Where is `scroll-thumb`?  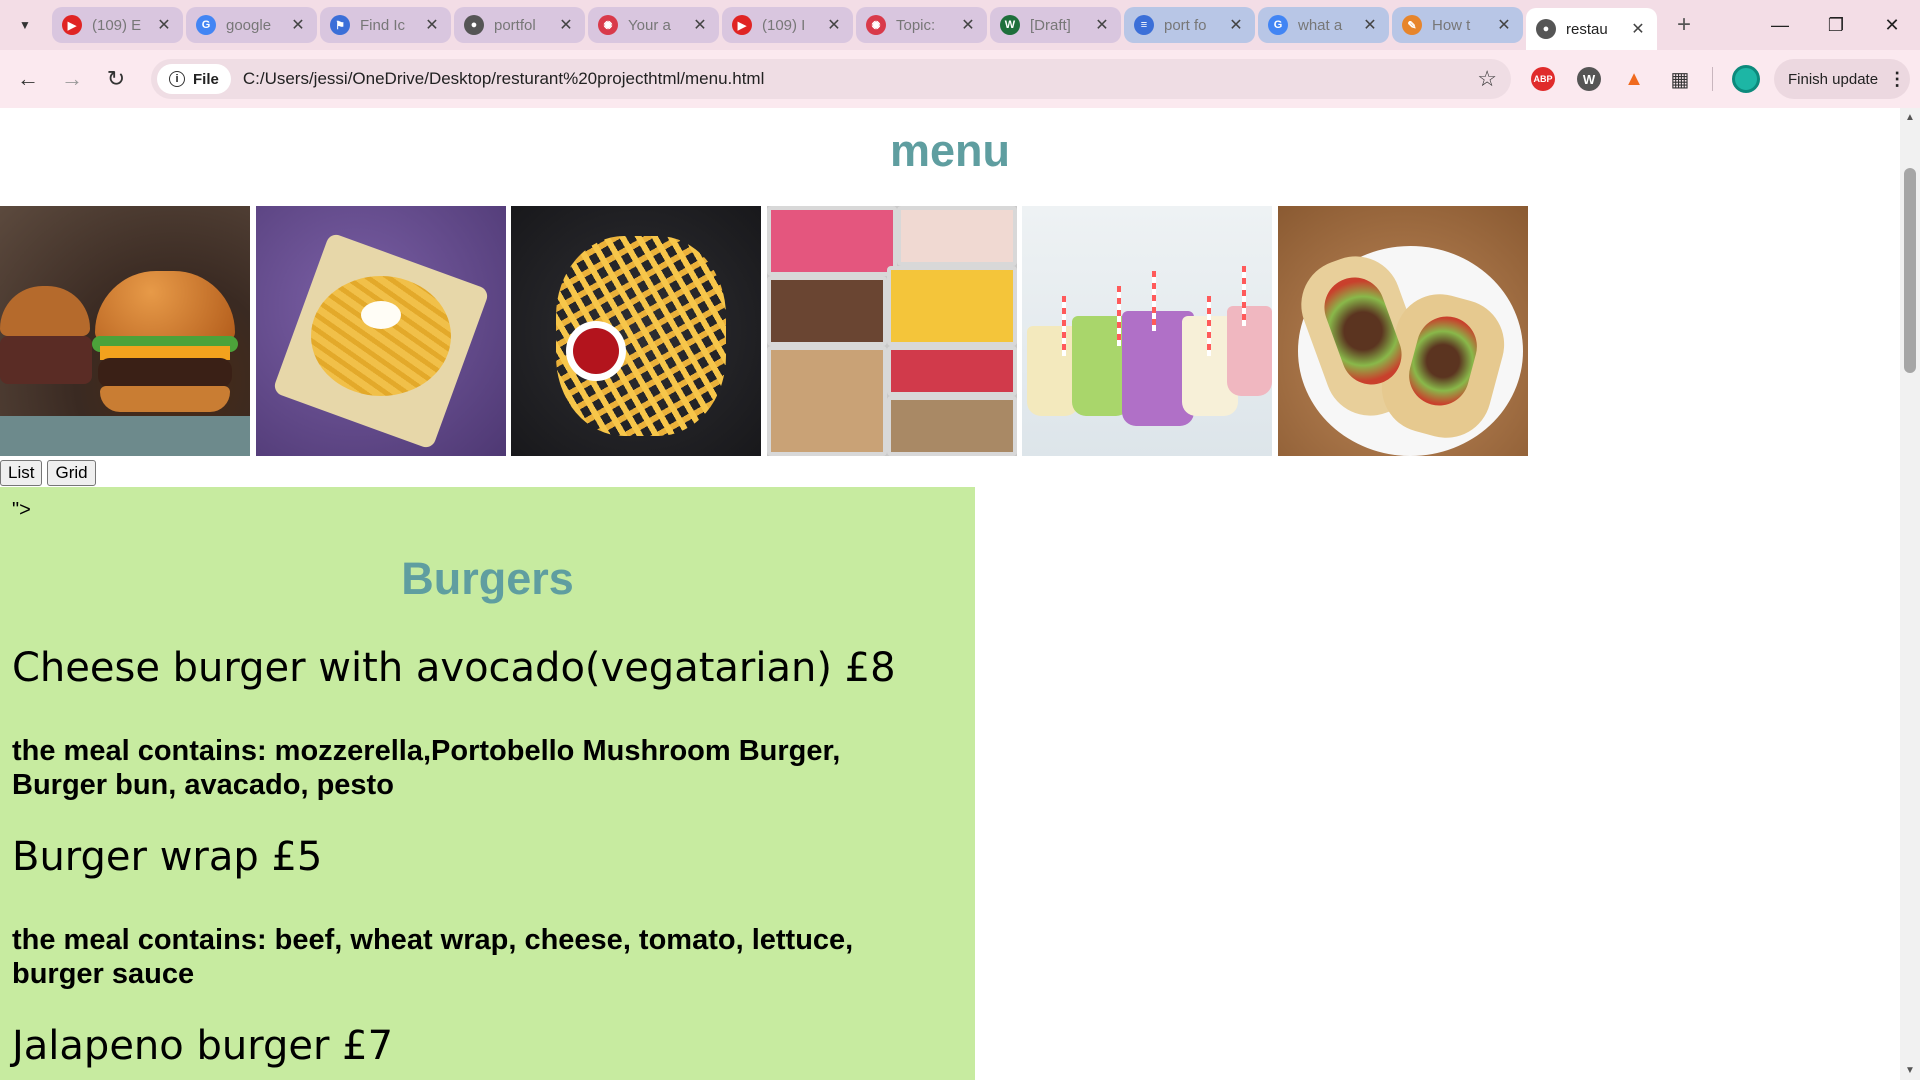
scroll-thumb is located at coordinates (1910, 270).